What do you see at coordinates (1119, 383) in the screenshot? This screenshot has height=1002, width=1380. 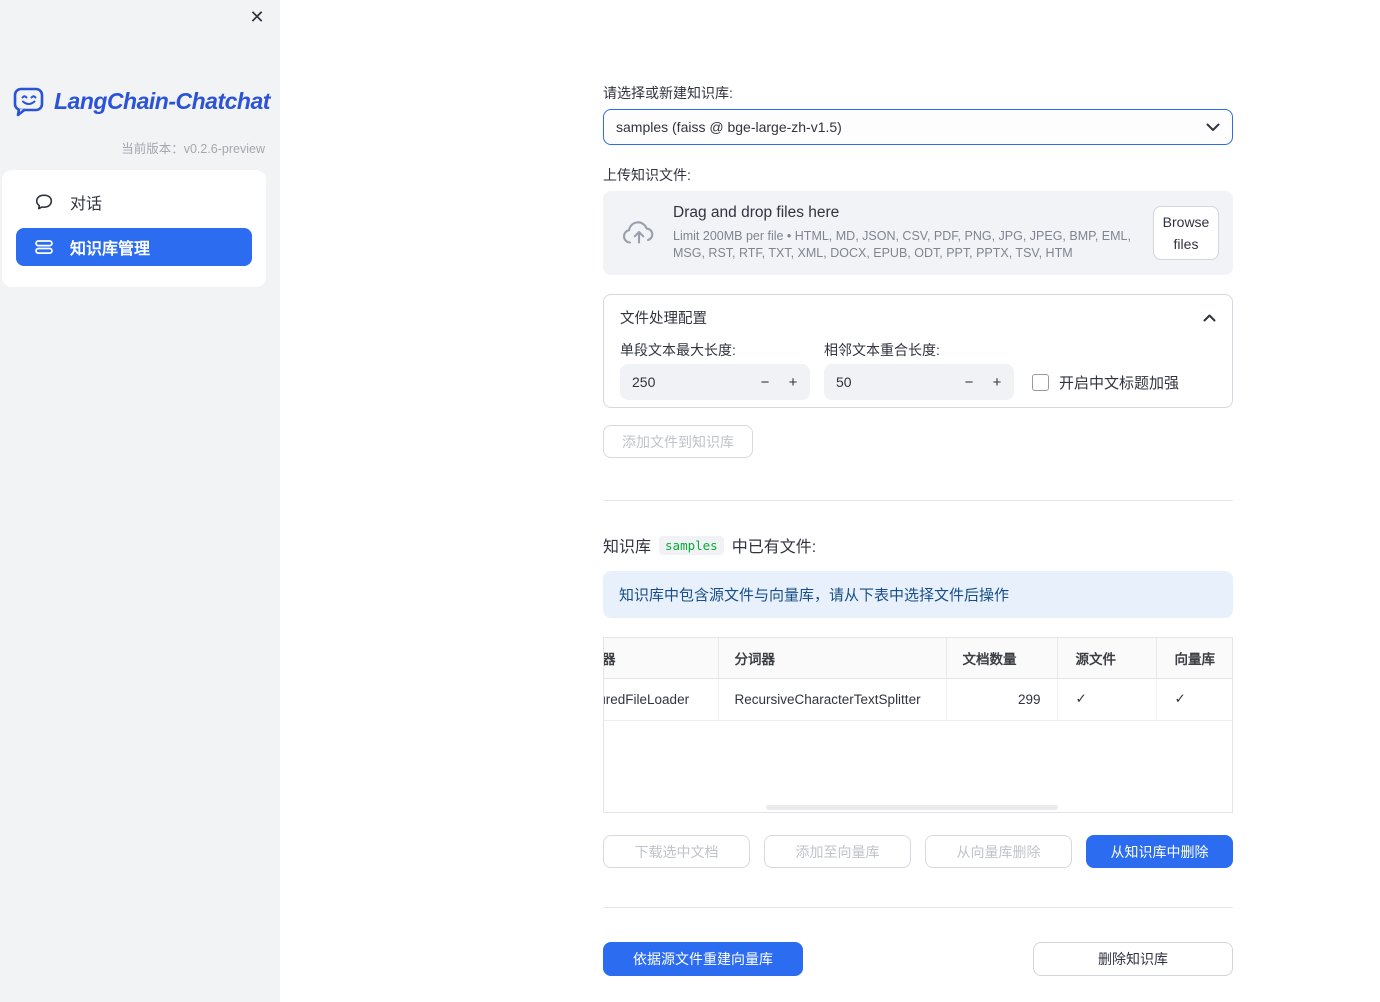 I see `checkbox-label: 开启中文标题加强` at bounding box center [1119, 383].